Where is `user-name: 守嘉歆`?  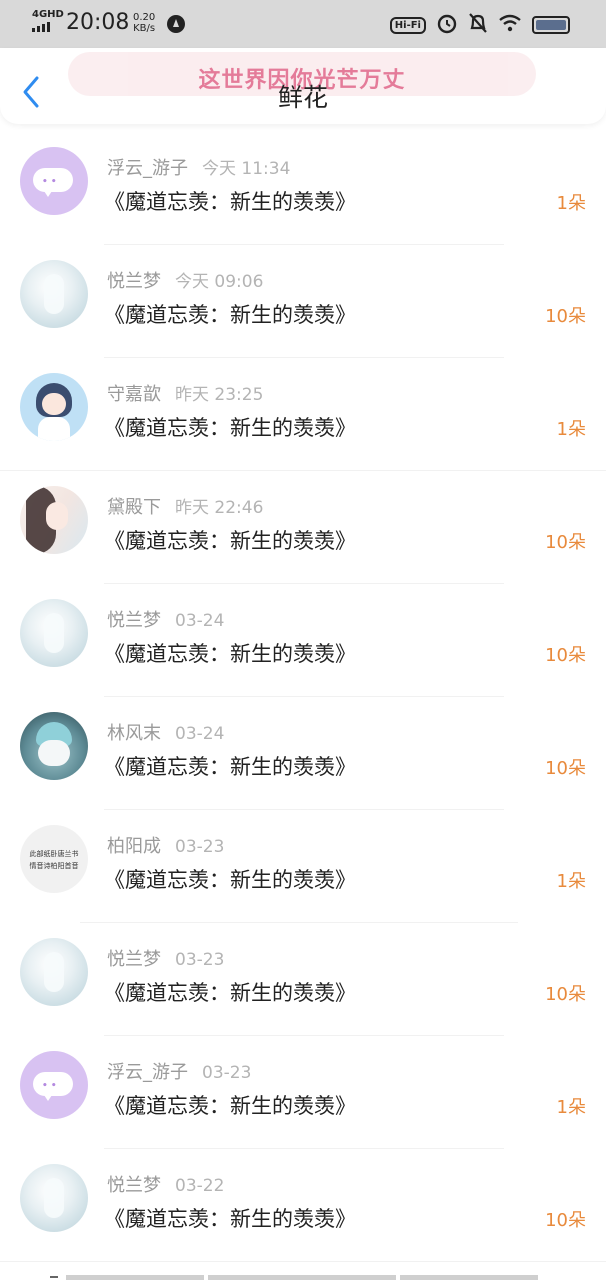
user-name: 守嘉歆 is located at coordinates (134, 394).